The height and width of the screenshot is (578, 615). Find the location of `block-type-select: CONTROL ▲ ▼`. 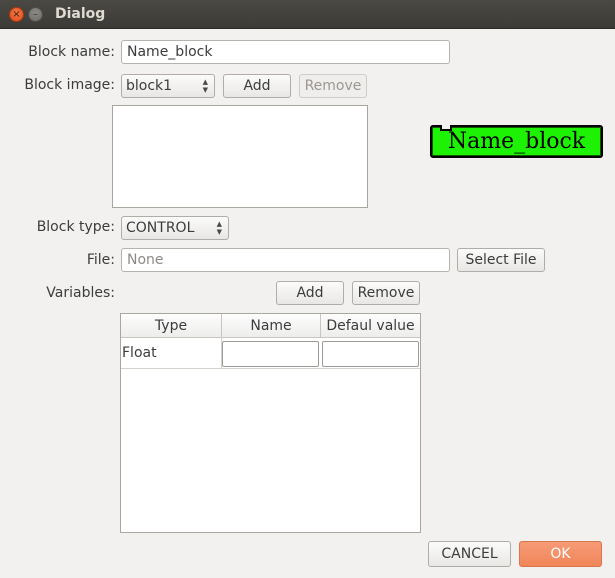

block-type-select: CONTROL ▲ ▼ is located at coordinates (175, 228).